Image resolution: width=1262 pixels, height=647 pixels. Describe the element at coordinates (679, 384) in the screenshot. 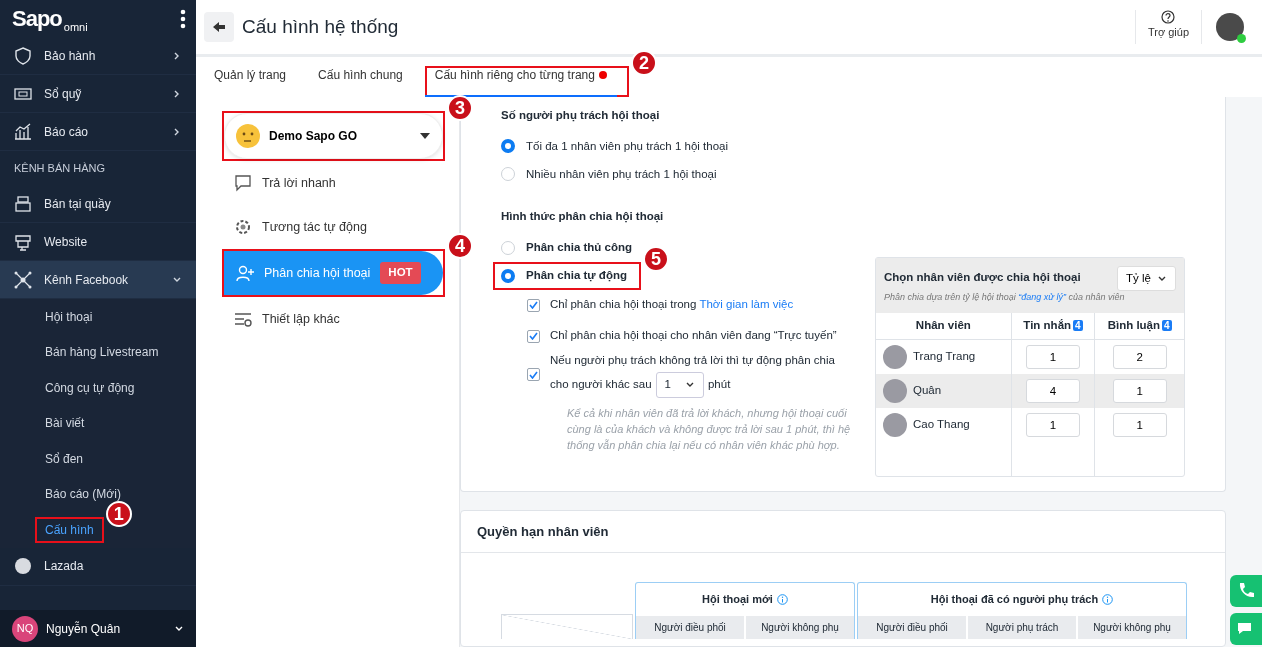

I see `minutes-select: 1` at that location.